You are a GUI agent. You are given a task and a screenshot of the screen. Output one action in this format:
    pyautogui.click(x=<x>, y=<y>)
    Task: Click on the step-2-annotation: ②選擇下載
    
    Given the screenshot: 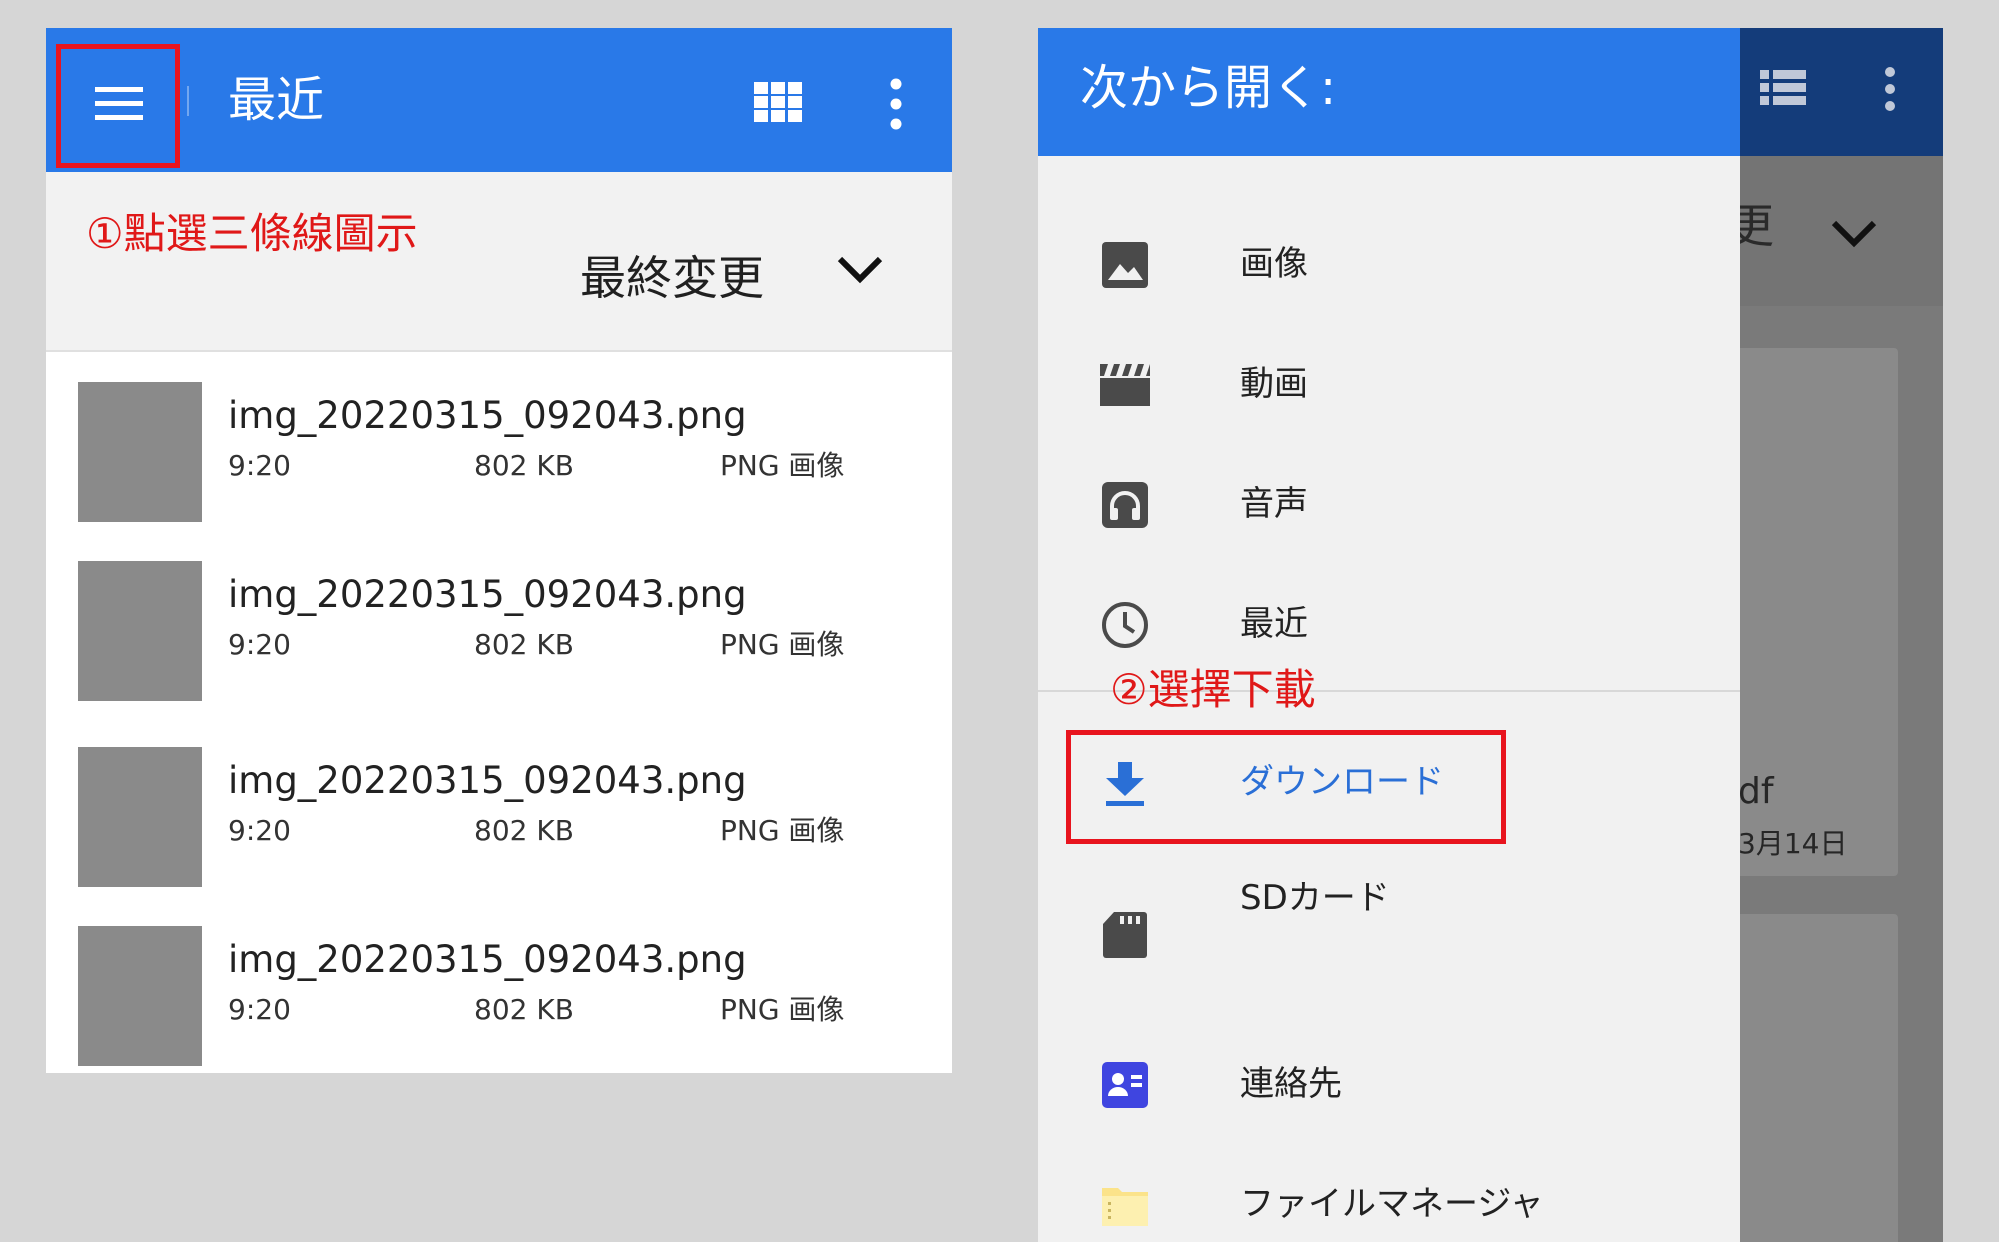 What is the action you would take?
    pyautogui.click(x=1213, y=689)
    